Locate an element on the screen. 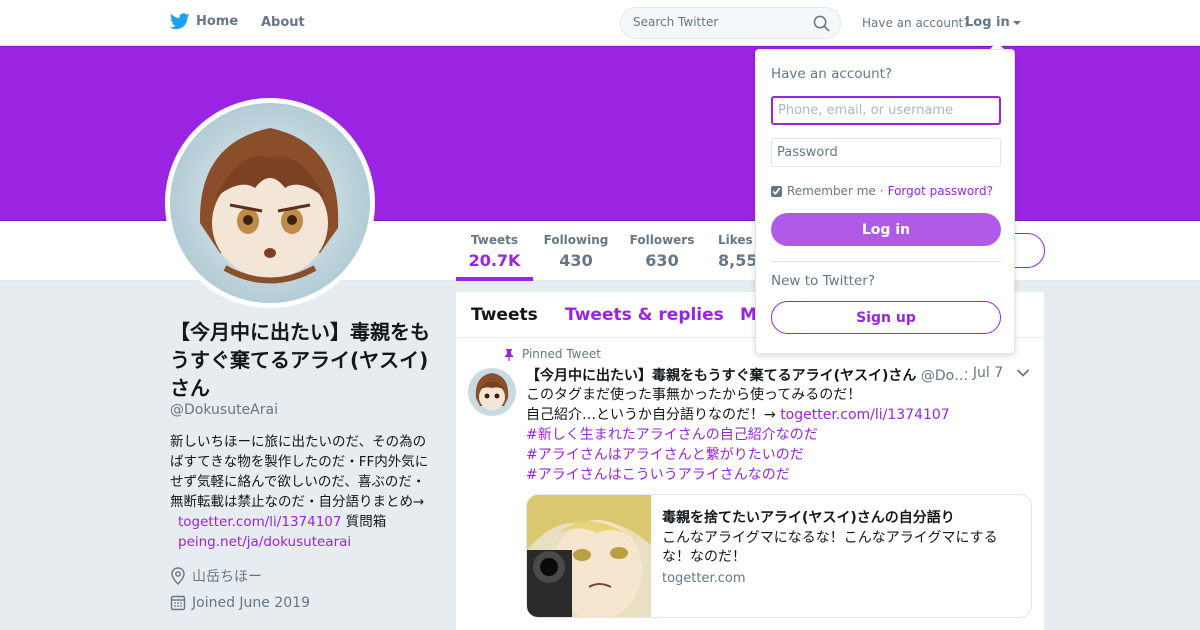  stat-tweets: Tweets 20.7K is located at coordinates (494, 251).